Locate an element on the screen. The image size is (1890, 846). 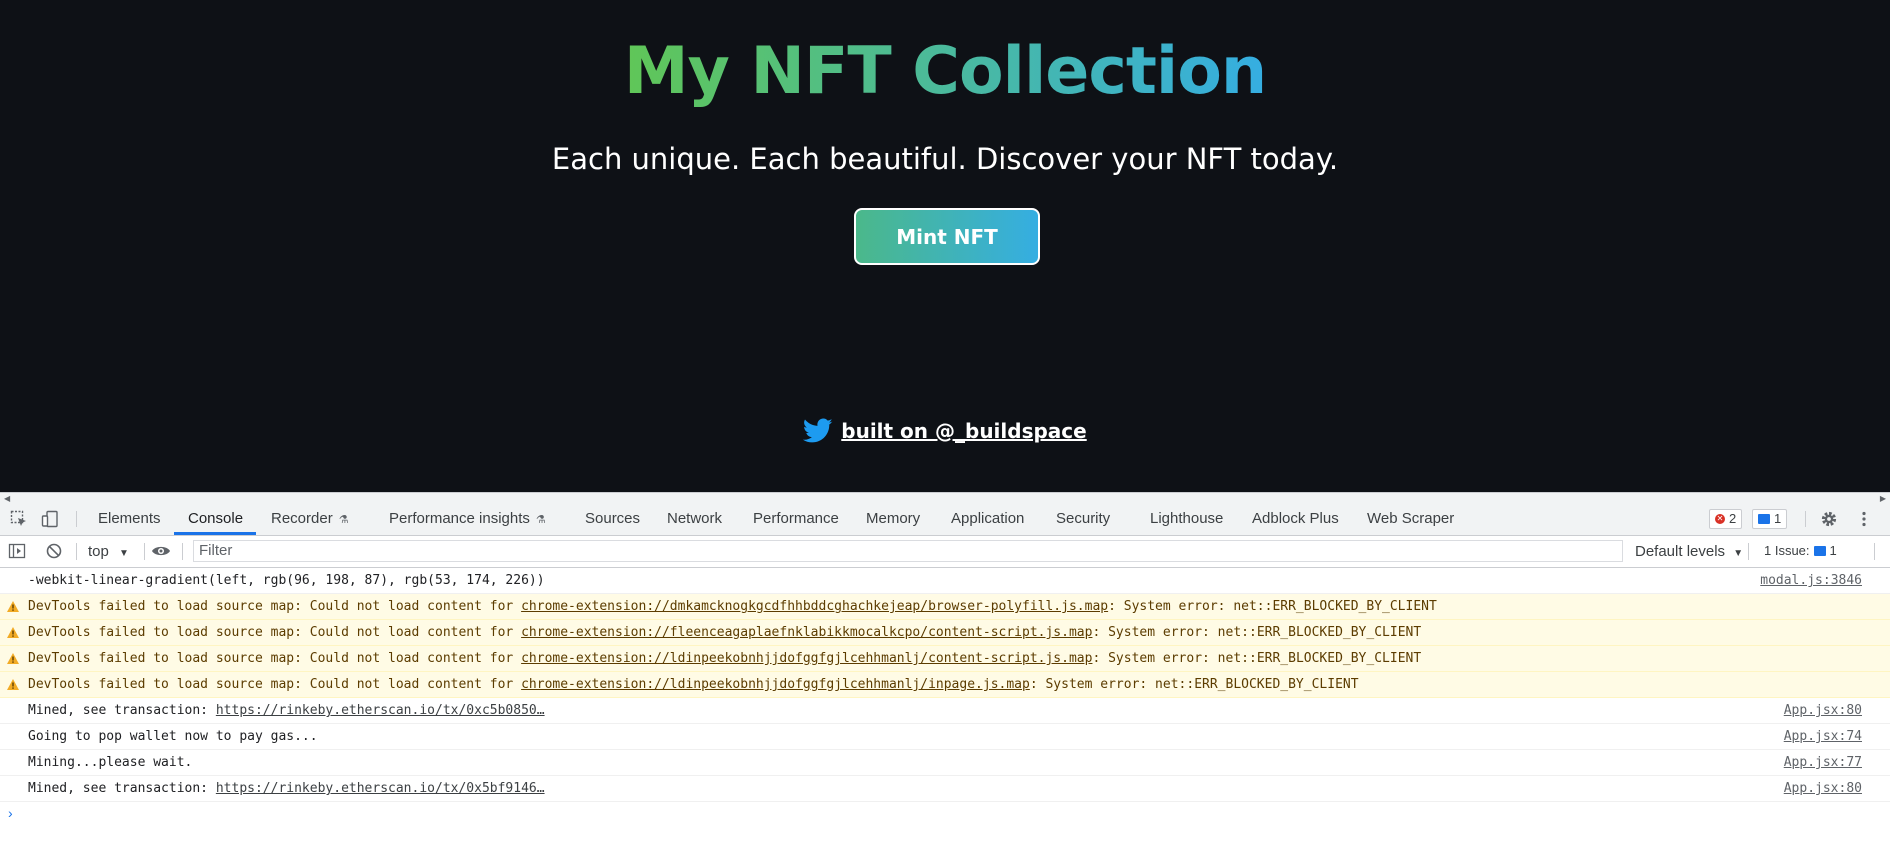
scroll-right-icon: ▶ is located at coordinates (1883, 498).